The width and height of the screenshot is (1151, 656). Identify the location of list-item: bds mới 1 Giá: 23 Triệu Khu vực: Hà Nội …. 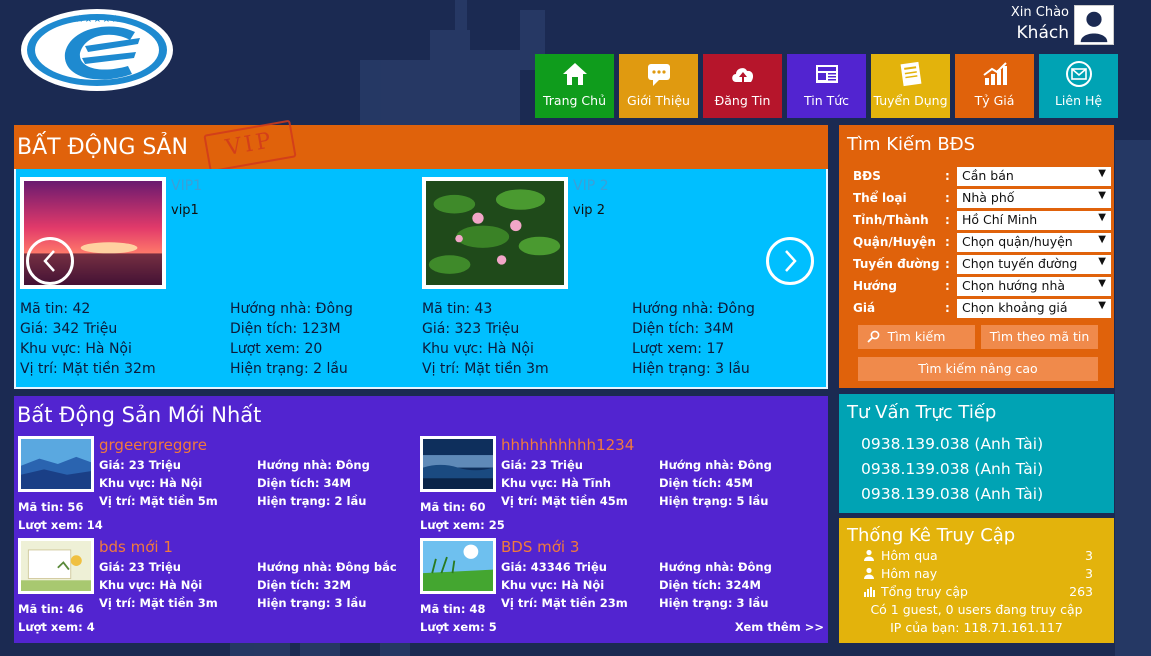
(214, 586).